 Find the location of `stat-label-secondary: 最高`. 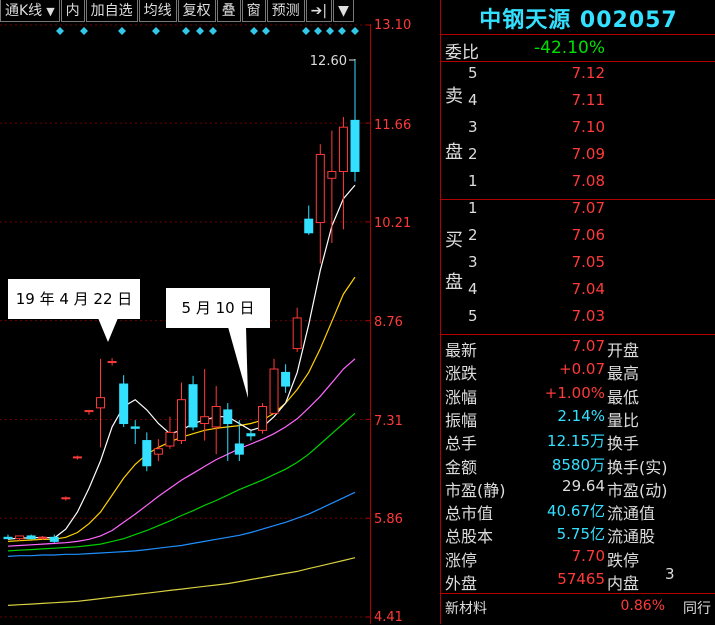

stat-label-secondary: 最高 is located at coordinates (623, 374).